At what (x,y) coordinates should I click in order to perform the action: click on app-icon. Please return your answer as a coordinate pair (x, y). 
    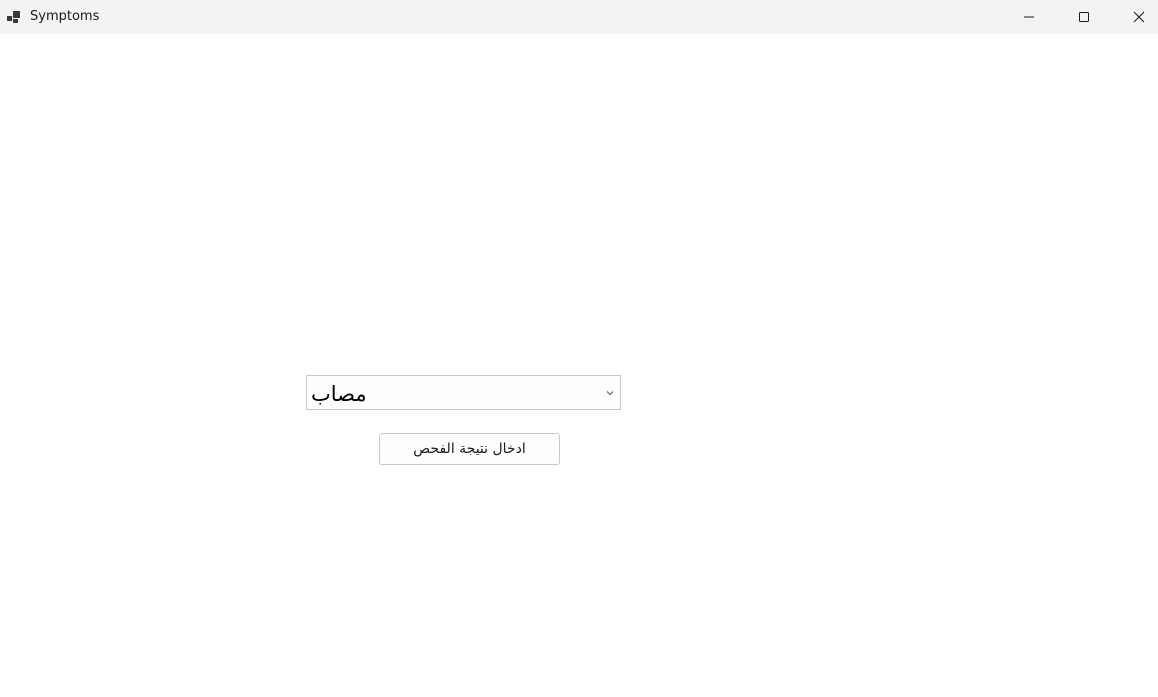
    Looking at the image, I should click on (13, 17).